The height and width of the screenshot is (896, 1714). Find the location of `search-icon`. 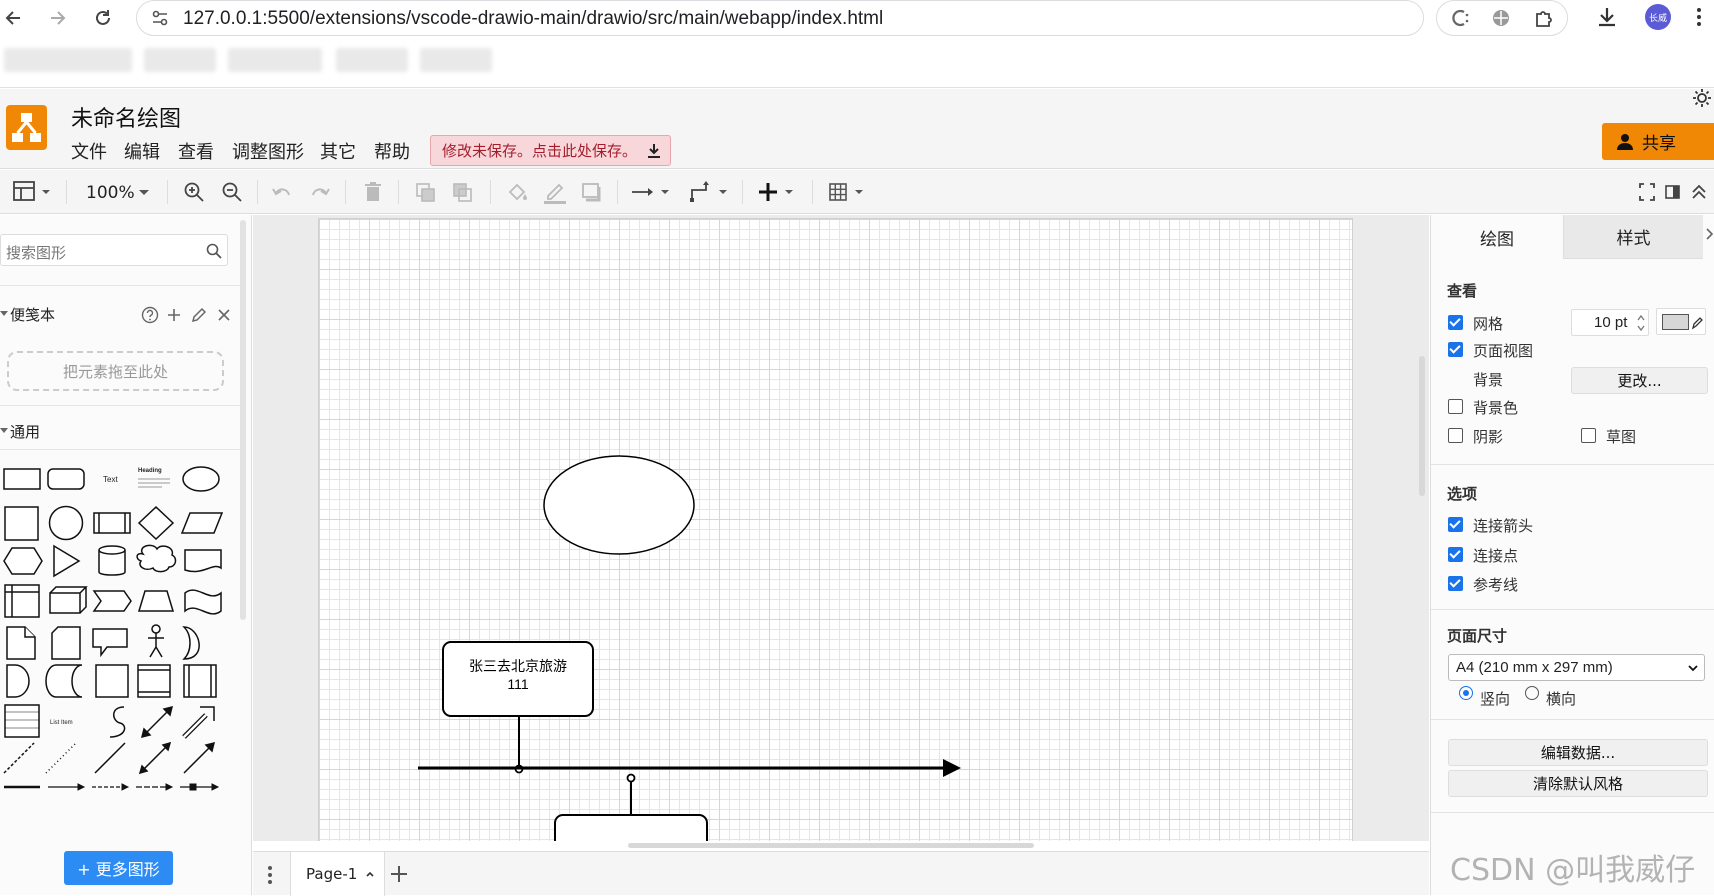

search-icon is located at coordinates (214, 251).